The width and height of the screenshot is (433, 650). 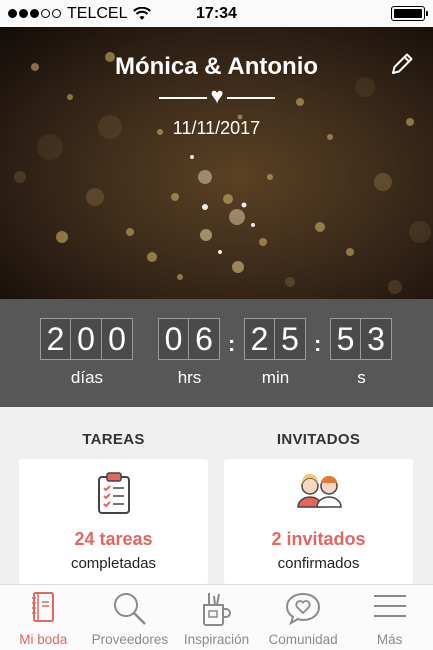 I want to click on guests-count: 2 invitados, so click(x=318, y=539).